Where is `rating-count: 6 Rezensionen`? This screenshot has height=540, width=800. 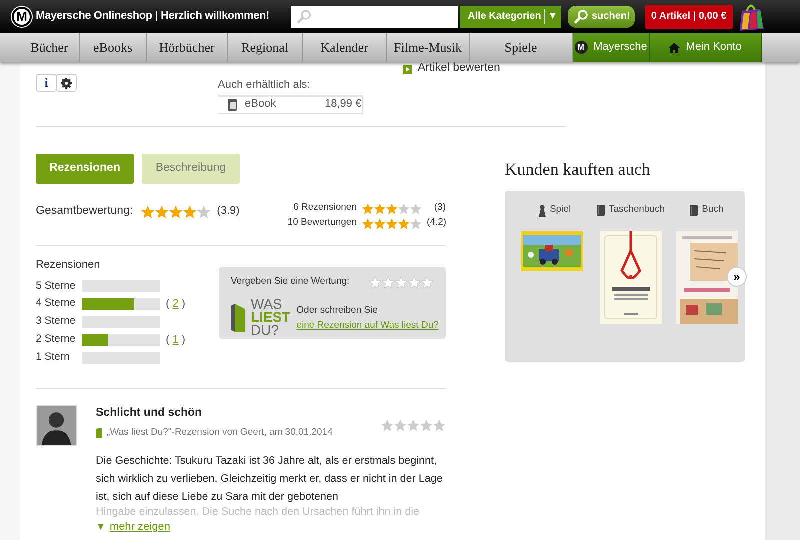 rating-count: 6 Rezensionen is located at coordinates (325, 208).